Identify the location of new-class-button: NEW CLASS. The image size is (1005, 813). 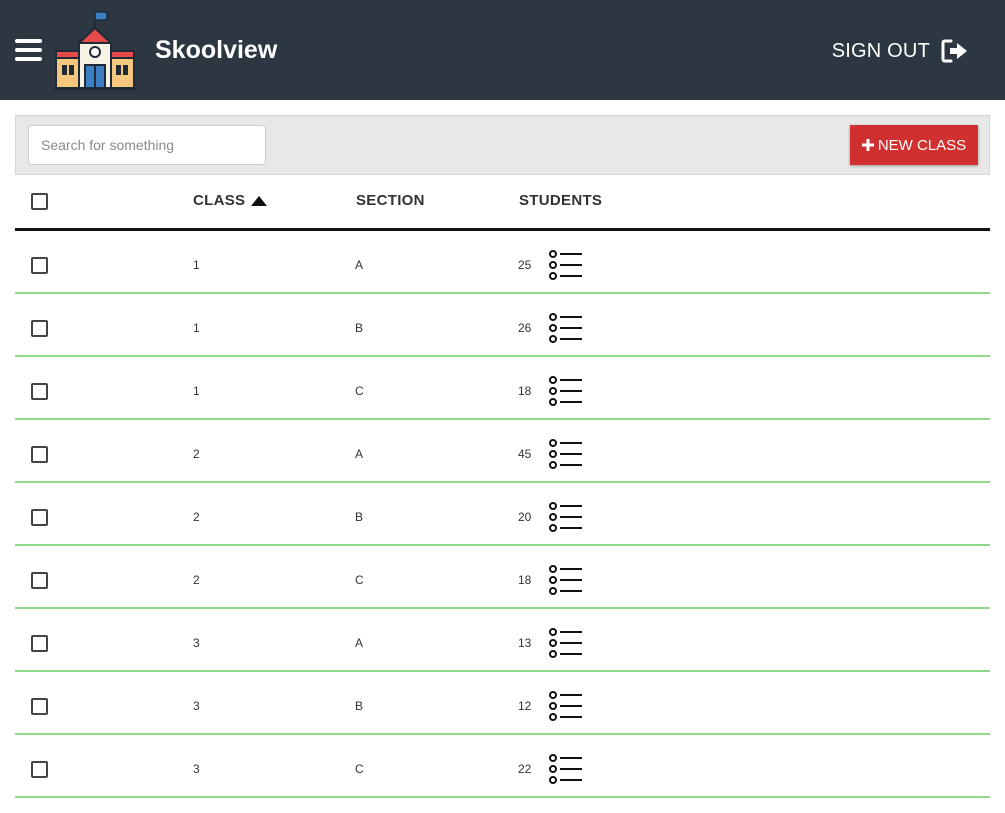
(914, 145).